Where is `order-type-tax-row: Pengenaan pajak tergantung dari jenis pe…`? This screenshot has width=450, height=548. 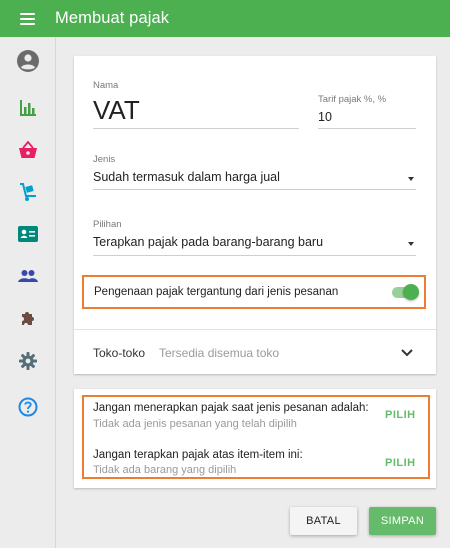 order-type-tax-row: Pengenaan pajak tergantung dari jenis pe… is located at coordinates (254, 292).